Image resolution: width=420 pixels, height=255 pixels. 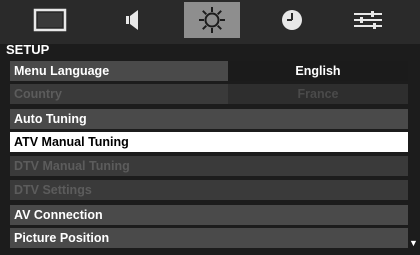 I want to click on menu-item-label: Picture Position, so click(x=62, y=238).